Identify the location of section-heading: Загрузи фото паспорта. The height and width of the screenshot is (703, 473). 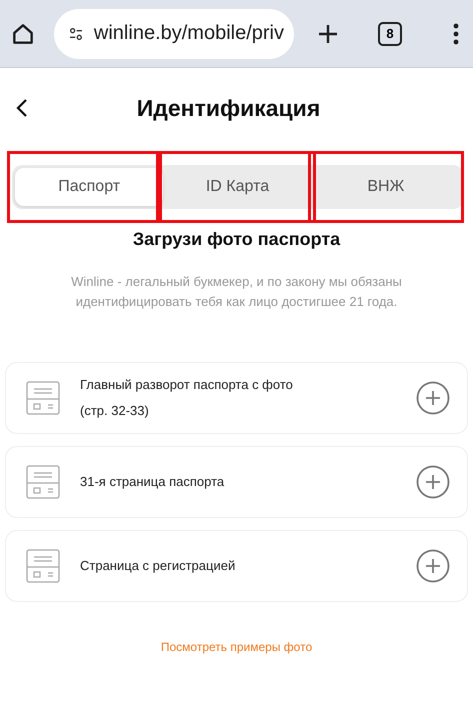
(237, 239).